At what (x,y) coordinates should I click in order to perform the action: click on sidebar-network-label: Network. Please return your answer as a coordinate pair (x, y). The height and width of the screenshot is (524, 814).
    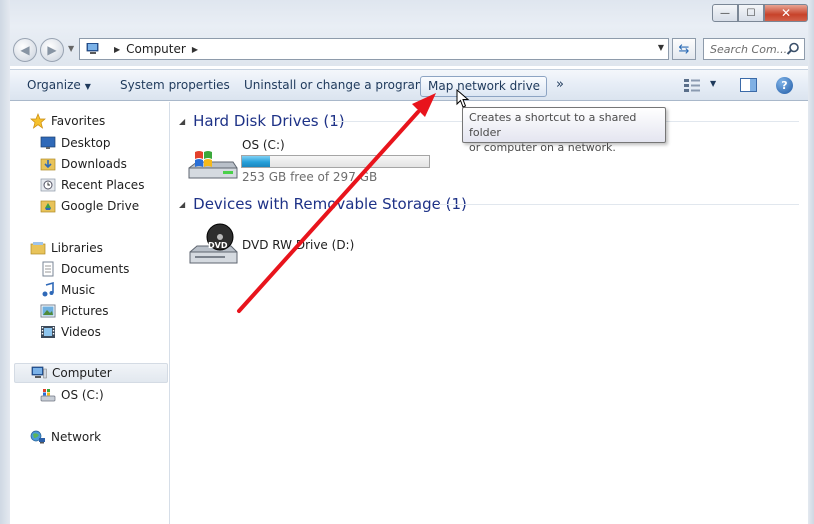
    Looking at the image, I should click on (76, 437).